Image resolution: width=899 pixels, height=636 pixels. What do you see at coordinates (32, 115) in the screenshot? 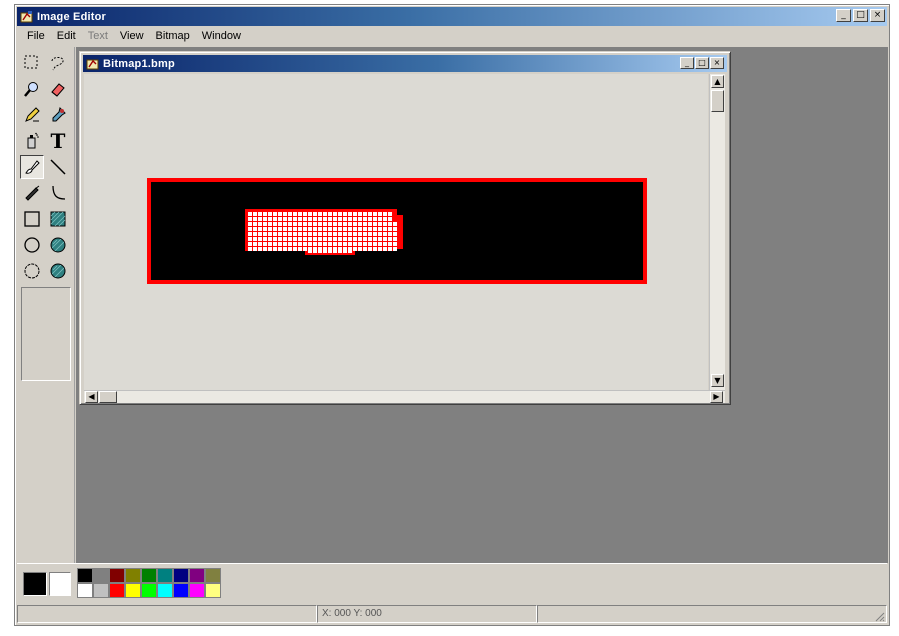
I see `pencil-icon` at bounding box center [32, 115].